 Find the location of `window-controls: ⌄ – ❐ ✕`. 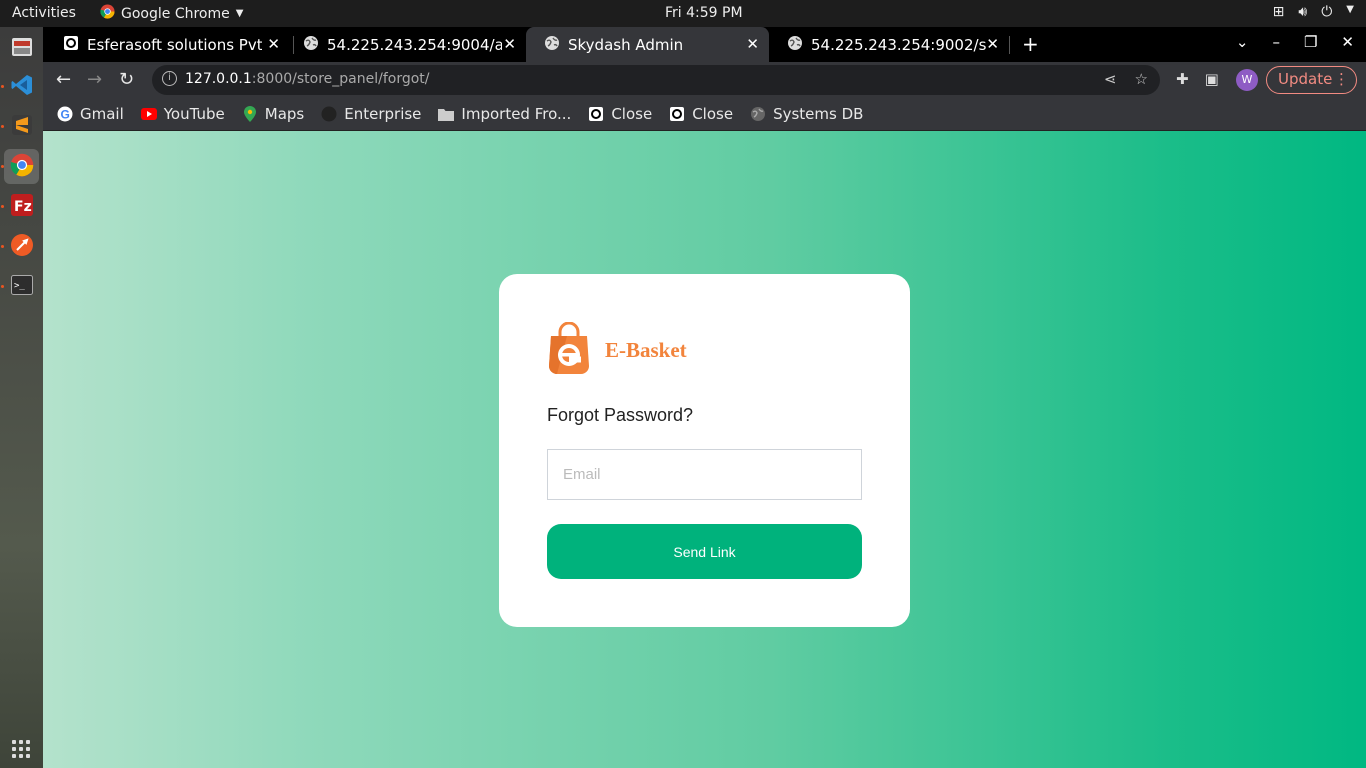

window-controls: ⌄ – ❐ ✕ is located at coordinates (1295, 42).